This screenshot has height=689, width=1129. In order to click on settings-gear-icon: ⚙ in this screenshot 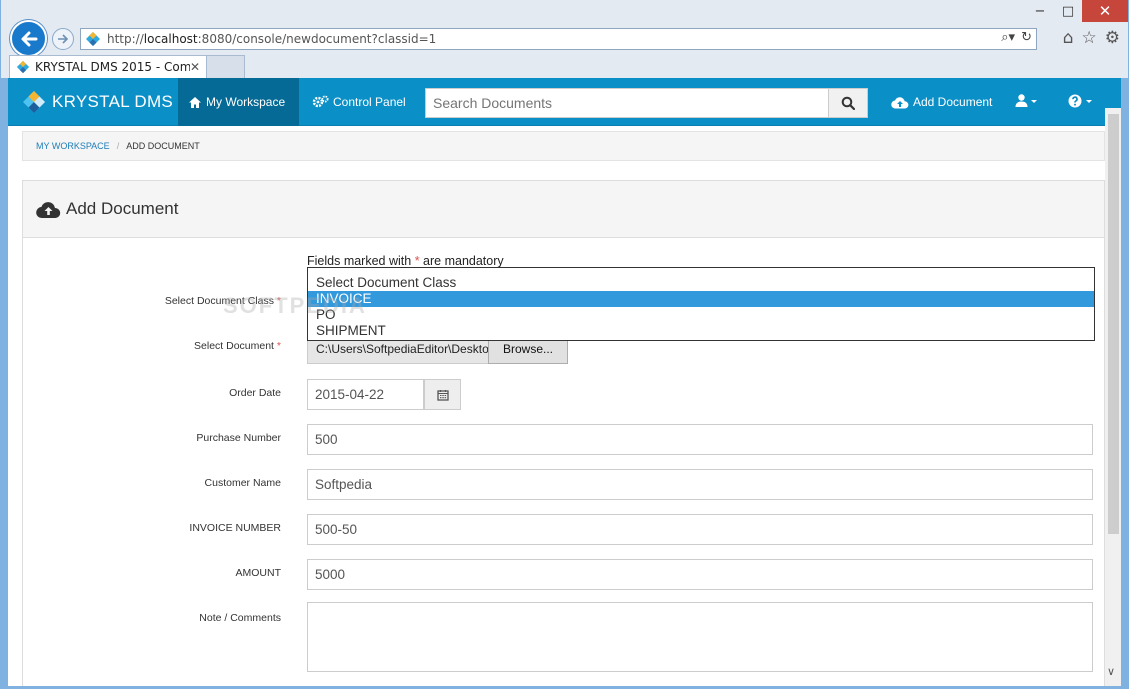, I will do `click(1112, 38)`.